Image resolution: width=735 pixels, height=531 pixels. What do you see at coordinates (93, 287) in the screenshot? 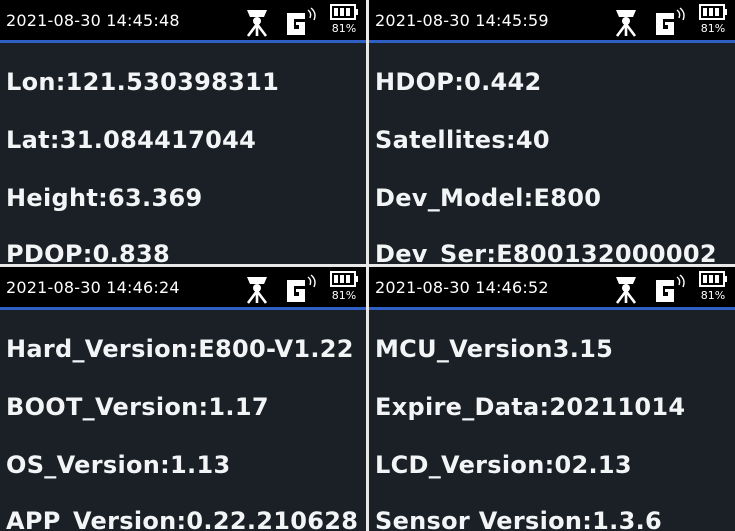
I see `timestamp: 2021-08-30 14:46:24` at bounding box center [93, 287].